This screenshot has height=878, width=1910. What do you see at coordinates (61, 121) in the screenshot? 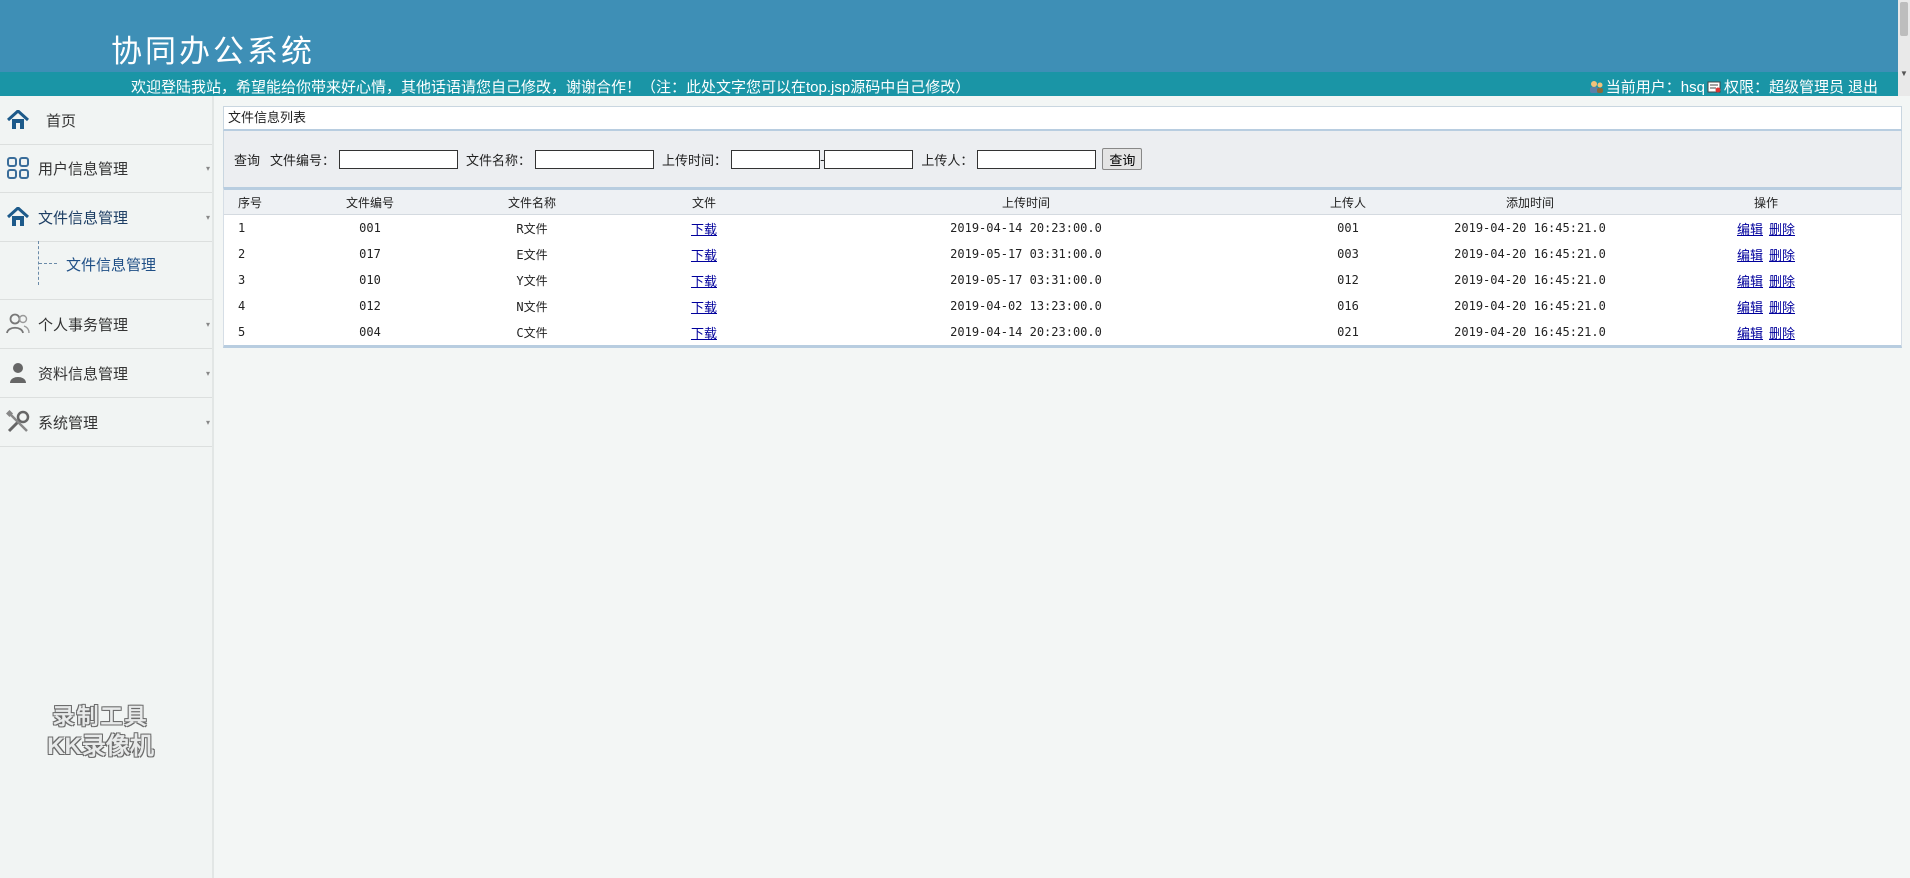
I see `sidebar-item-label: 首页` at bounding box center [61, 121].